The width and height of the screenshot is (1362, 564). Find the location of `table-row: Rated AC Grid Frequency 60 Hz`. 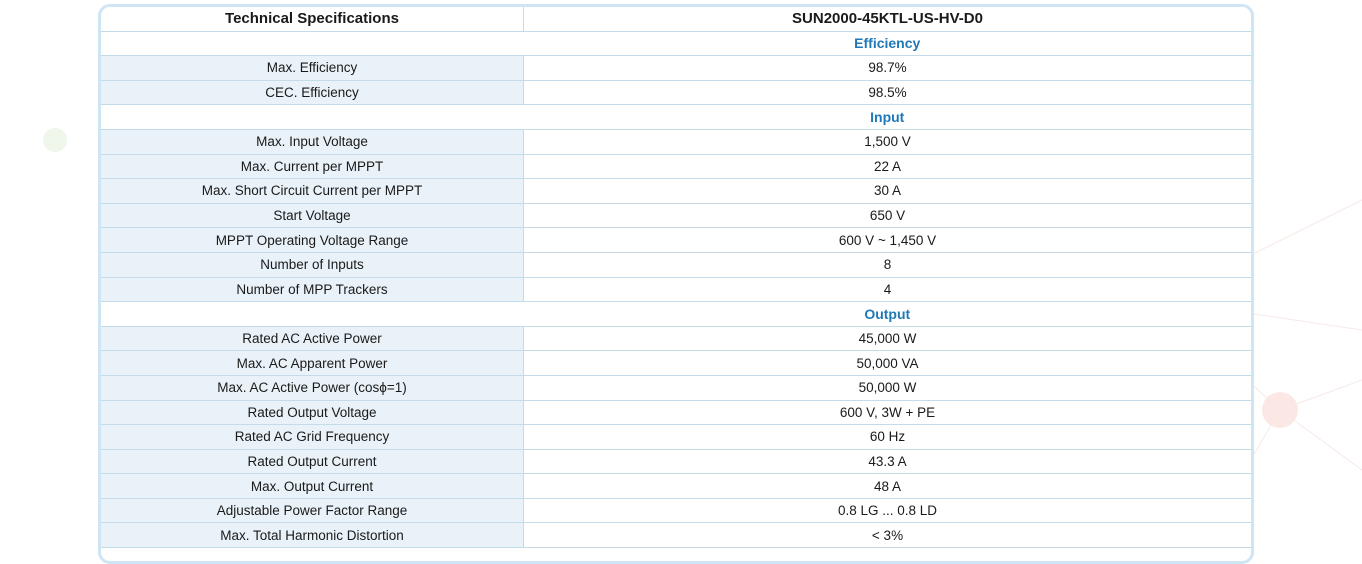

table-row: Rated AC Grid Frequency 60 Hz is located at coordinates (676, 437).